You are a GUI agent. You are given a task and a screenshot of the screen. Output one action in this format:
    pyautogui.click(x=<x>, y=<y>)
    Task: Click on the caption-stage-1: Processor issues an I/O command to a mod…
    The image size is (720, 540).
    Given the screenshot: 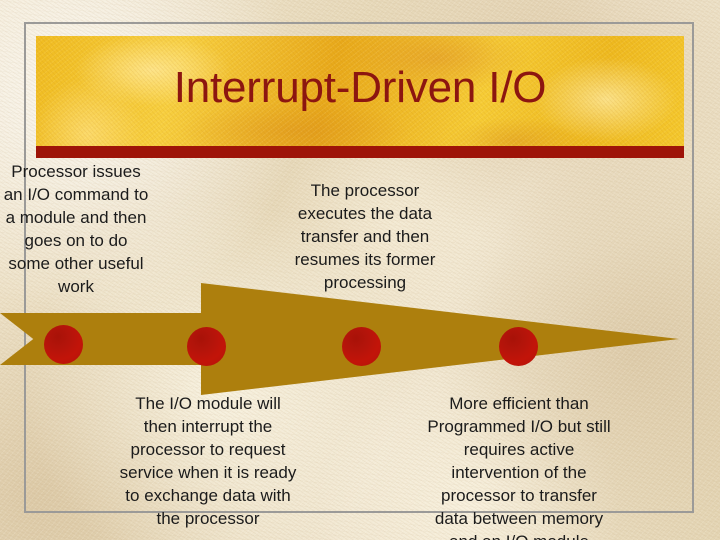 What is the action you would take?
    pyautogui.click(x=76, y=229)
    